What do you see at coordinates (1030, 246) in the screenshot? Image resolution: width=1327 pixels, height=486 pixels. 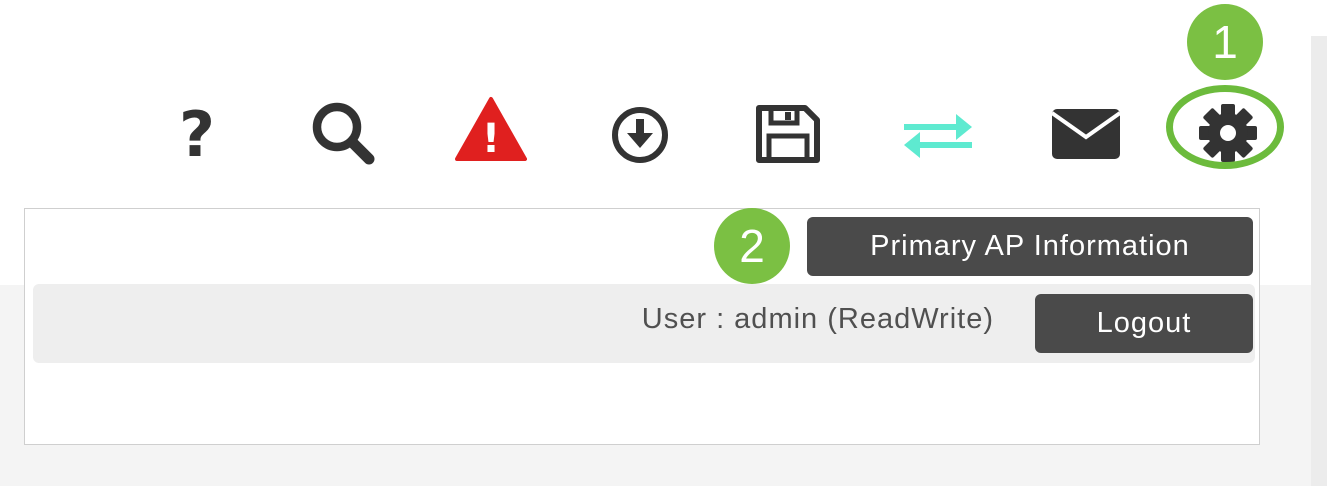 I see `primary-ap-information-button: Primary AP Information` at bounding box center [1030, 246].